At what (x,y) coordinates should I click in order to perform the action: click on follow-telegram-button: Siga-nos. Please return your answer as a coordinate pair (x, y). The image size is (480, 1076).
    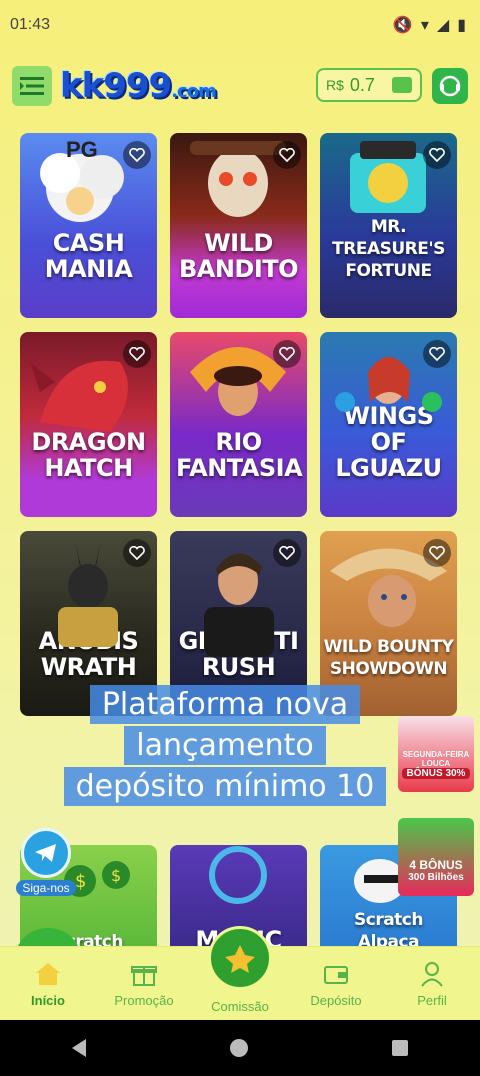
    Looking at the image, I should click on (46, 862).